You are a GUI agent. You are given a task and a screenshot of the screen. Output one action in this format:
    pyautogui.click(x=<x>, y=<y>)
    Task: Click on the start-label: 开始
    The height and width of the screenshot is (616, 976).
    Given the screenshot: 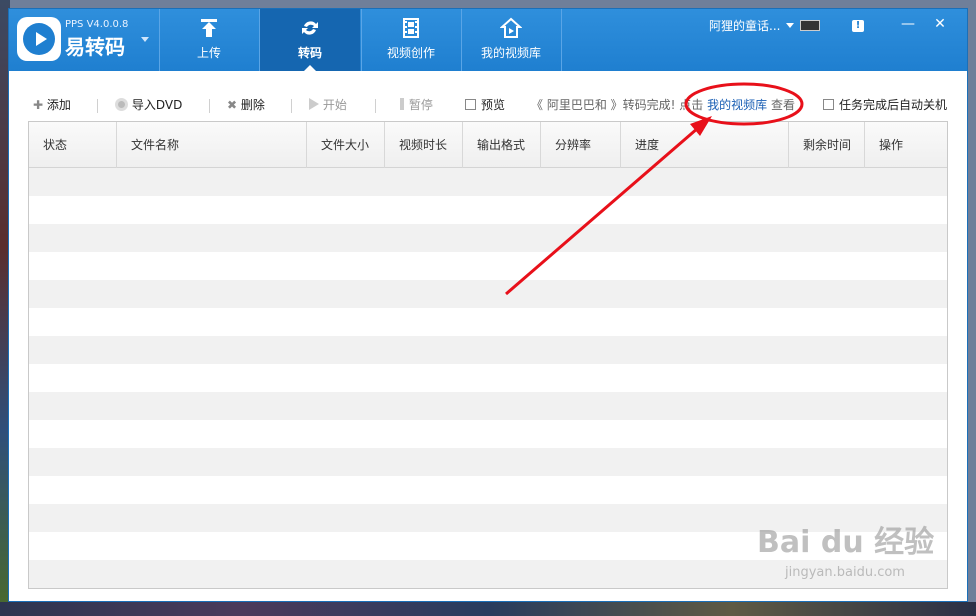 What is the action you would take?
    pyautogui.click(x=334, y=105)
    